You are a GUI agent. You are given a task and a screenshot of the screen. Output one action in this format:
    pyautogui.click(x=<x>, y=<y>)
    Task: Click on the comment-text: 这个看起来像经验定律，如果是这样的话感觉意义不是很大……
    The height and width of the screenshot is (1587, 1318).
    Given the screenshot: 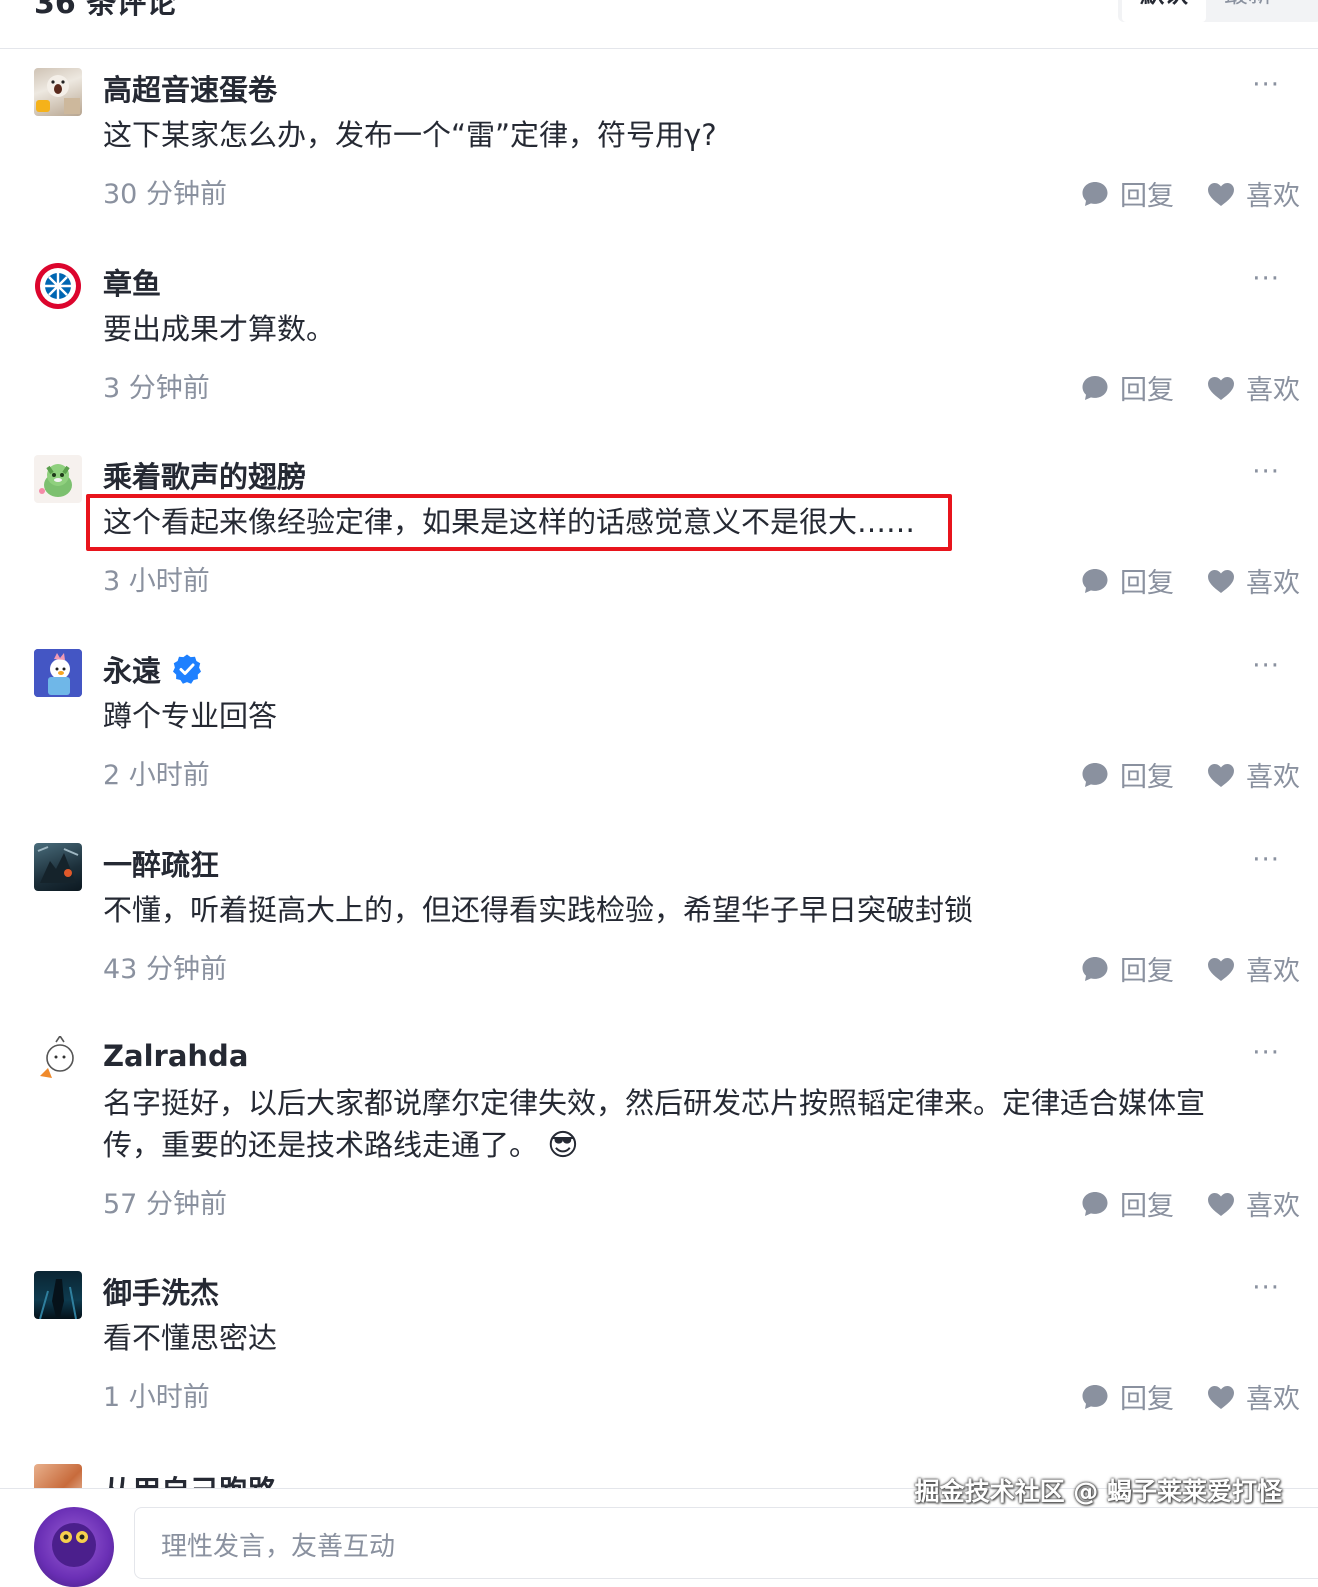 What is the action you would take?
    pyautogui.click(x=509, y=522)
    